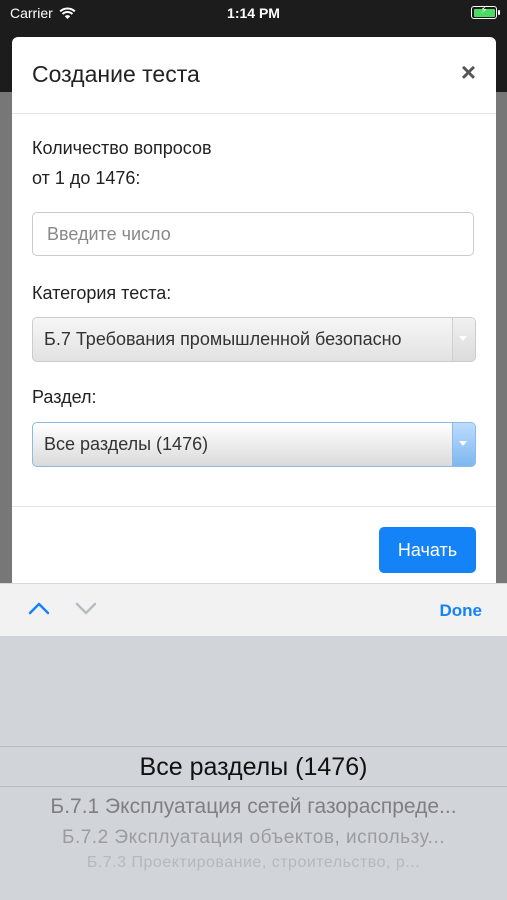 The height and width of the screenshot is (900, 507). I want to click on questions-label-line1: Количество вопросов, so click(122, 148).